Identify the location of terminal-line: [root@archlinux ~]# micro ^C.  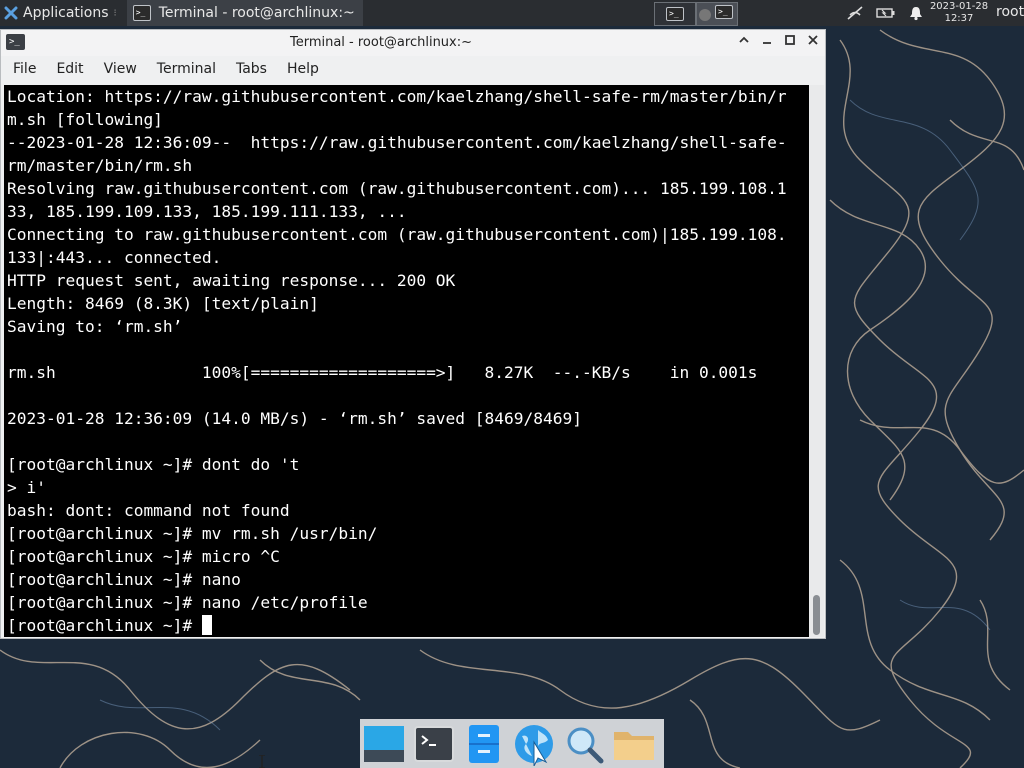
(143, 556).